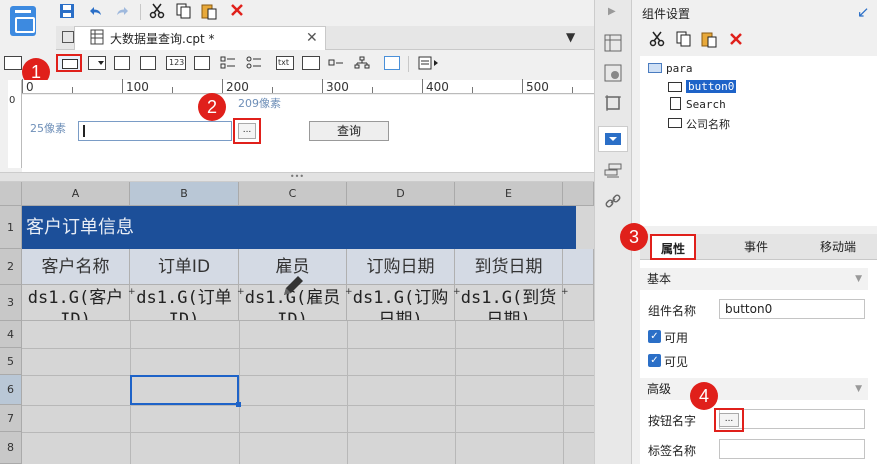  I want to click on float-element-icon, so click(613, 103).